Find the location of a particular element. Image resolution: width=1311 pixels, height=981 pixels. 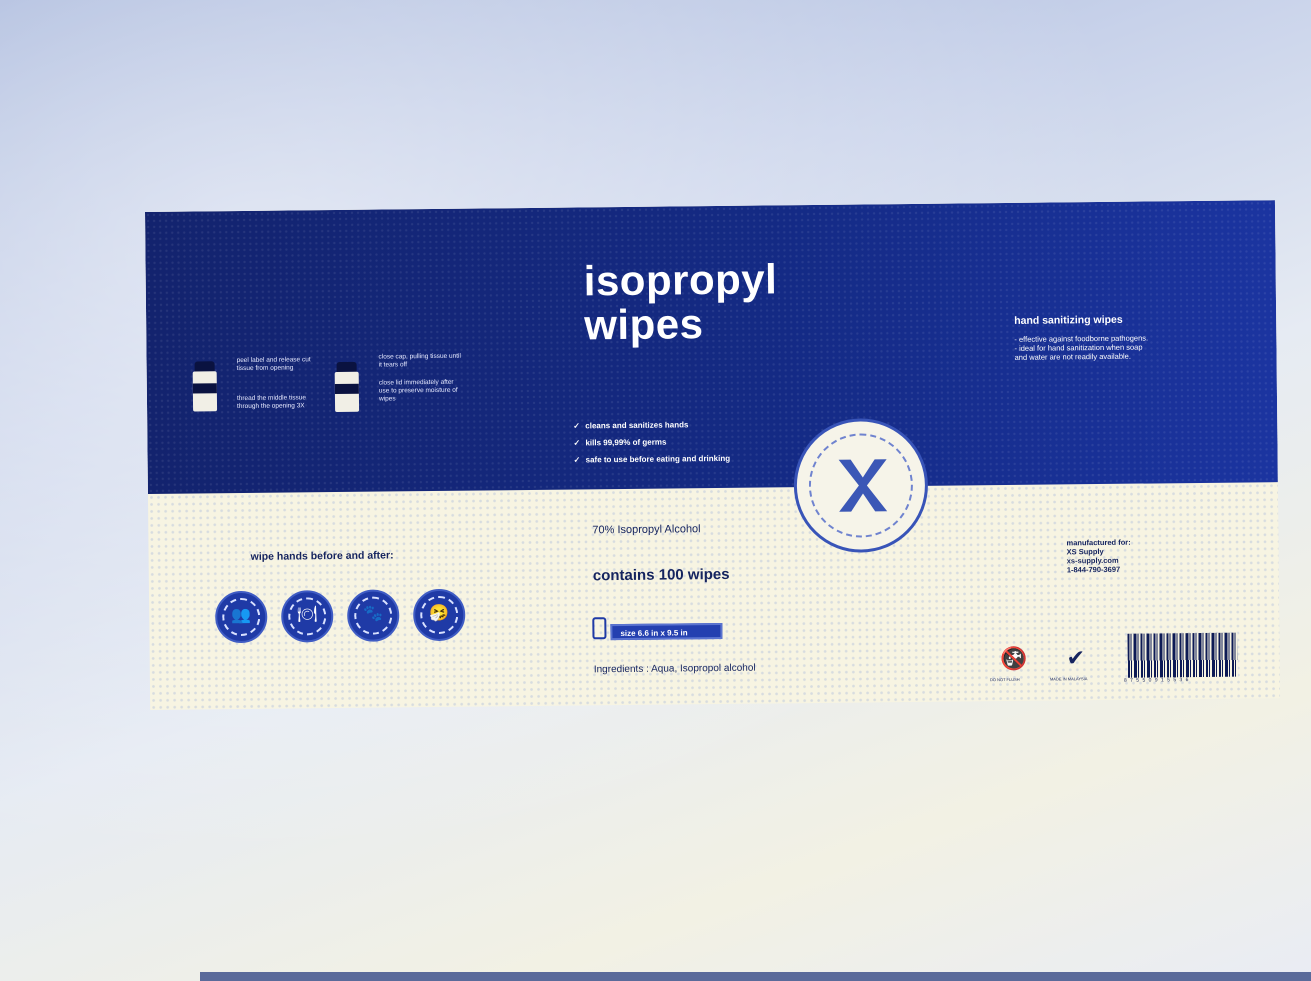

screen-taskbar-edge is located at coordinates (755, 976).